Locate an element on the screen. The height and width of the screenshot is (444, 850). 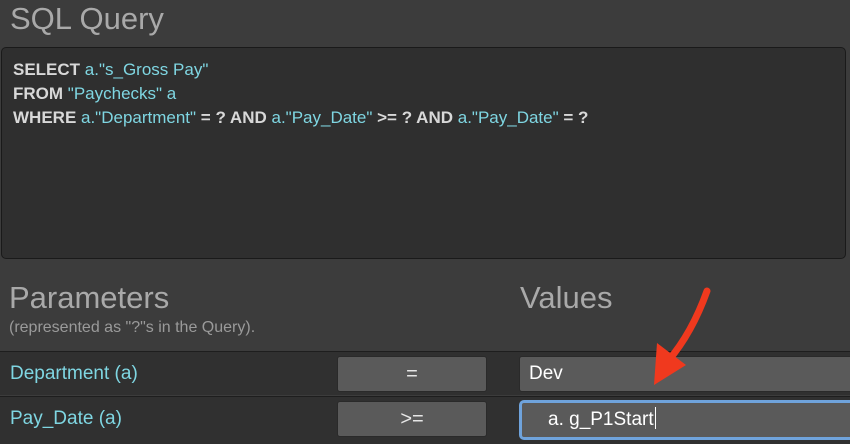
value-field-focused: a. g_P1Start is located at coordinates (684, 420).